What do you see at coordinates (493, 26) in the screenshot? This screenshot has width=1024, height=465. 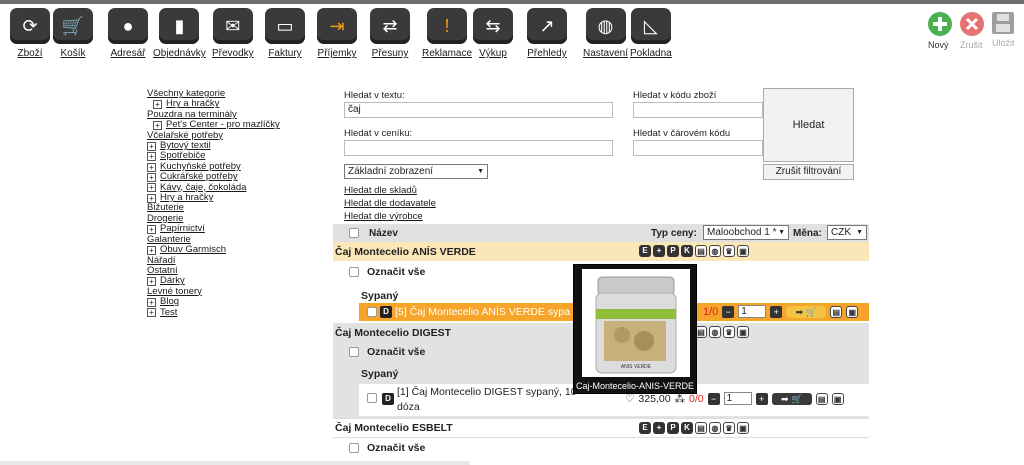 I see `buyback-icon: ⇆` at bounding box center [493, 26].